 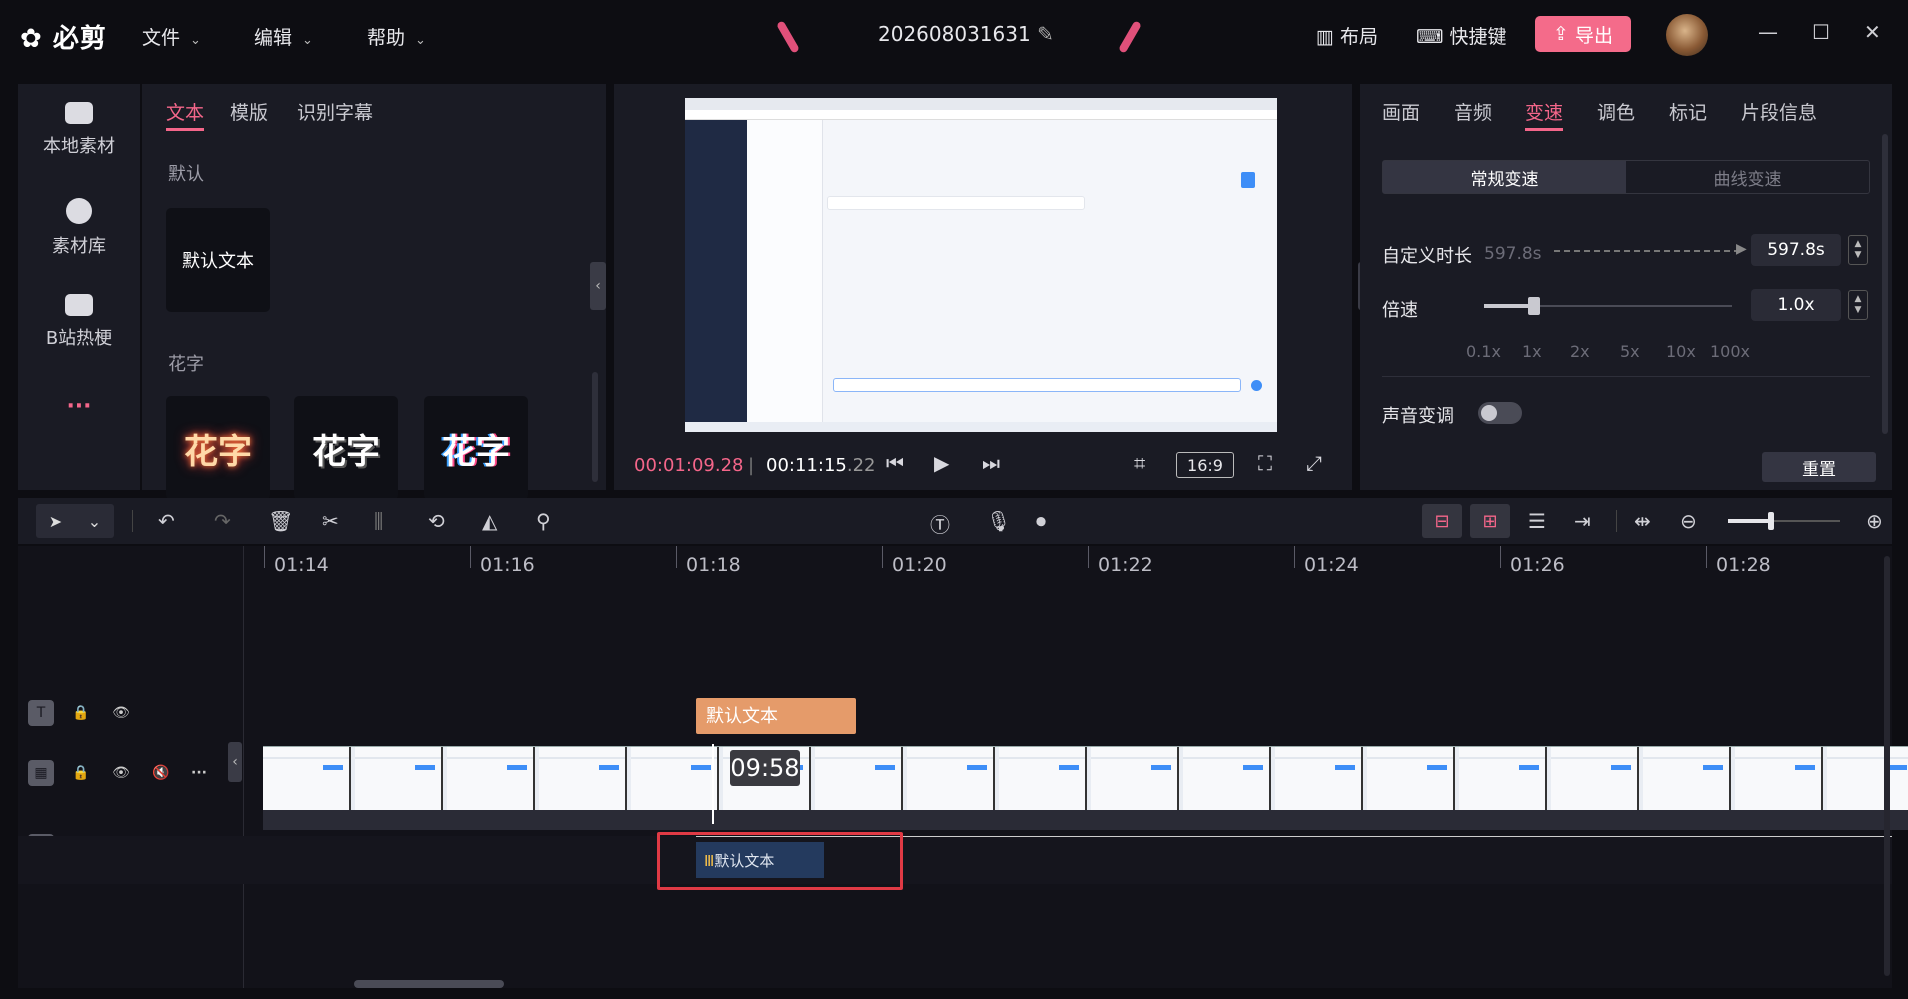 I want to click on sidebar-item-material-library: 素材库, so click(x=79, y=228).